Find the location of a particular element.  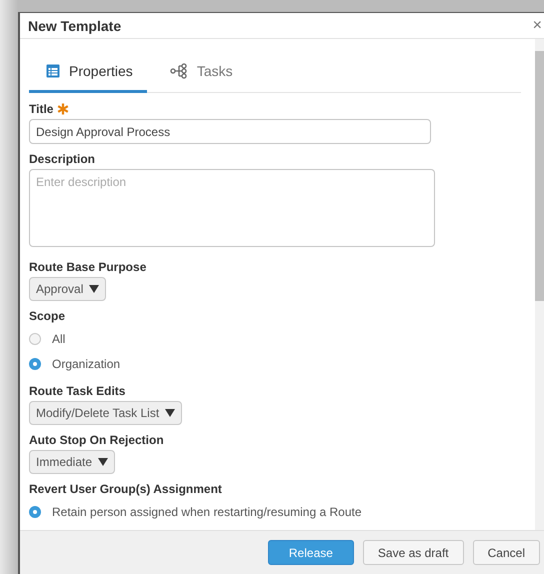

close-button: × is located at coordinates (538, 25).